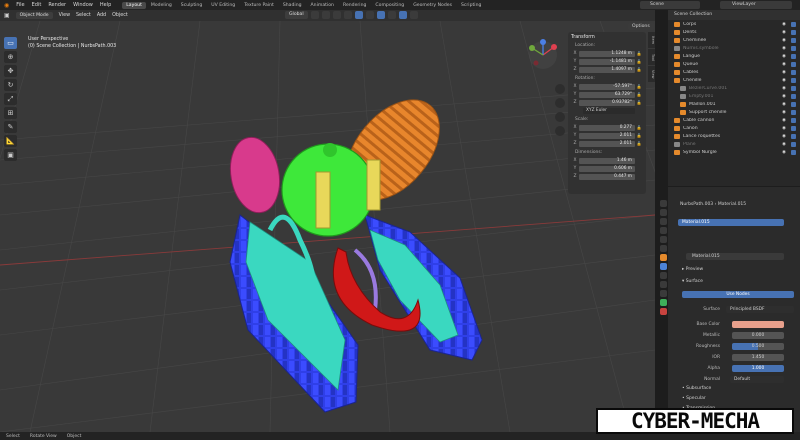 This screenshot has width=800, height=440. What do you see at coordinates (161, 5) in the screenshot?
I see `tab-modeling: Modeling` at bounding box center [161, 5].